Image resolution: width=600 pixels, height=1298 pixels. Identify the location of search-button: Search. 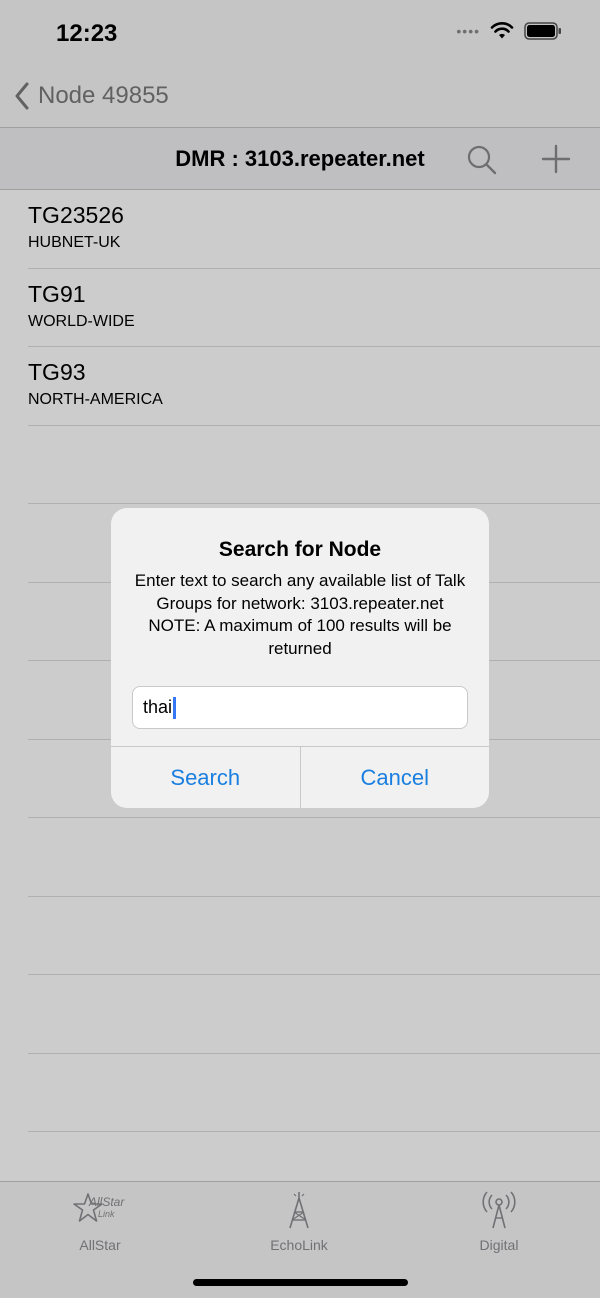
(205, 777).